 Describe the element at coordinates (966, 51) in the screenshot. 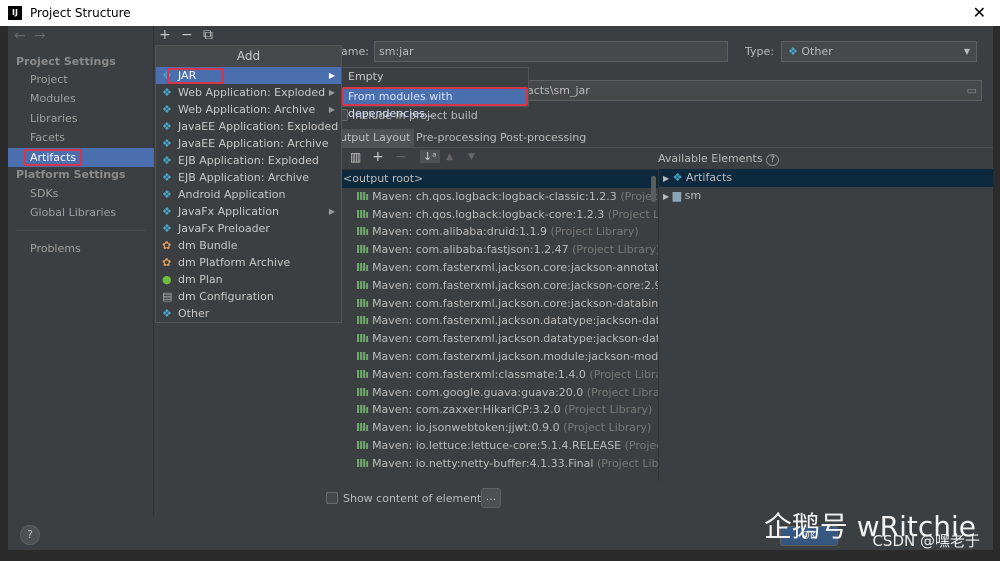

I see `chevron-down-icon: ▼` at that location.